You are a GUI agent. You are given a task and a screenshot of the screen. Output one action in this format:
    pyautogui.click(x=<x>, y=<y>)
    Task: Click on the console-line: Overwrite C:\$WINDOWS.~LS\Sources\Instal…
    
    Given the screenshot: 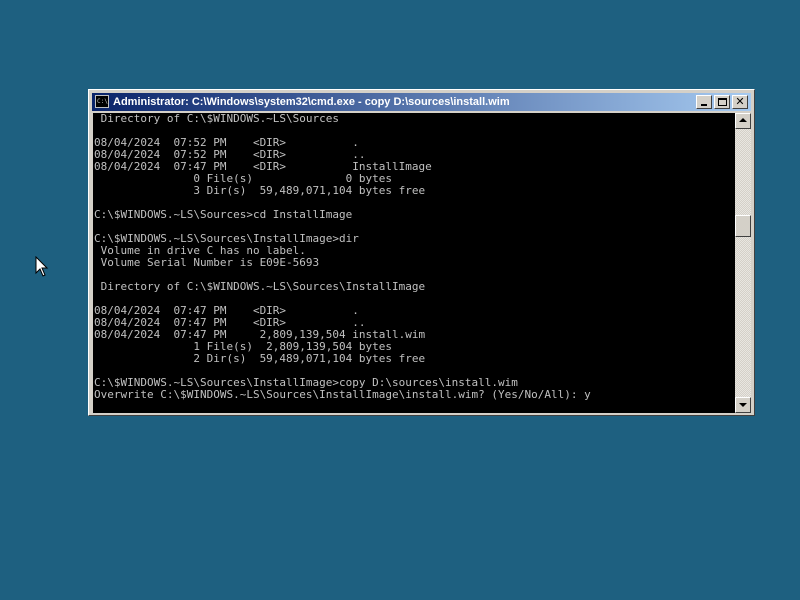 What is the action you would take?
    pyautogui.click(x=342, y=394)
    